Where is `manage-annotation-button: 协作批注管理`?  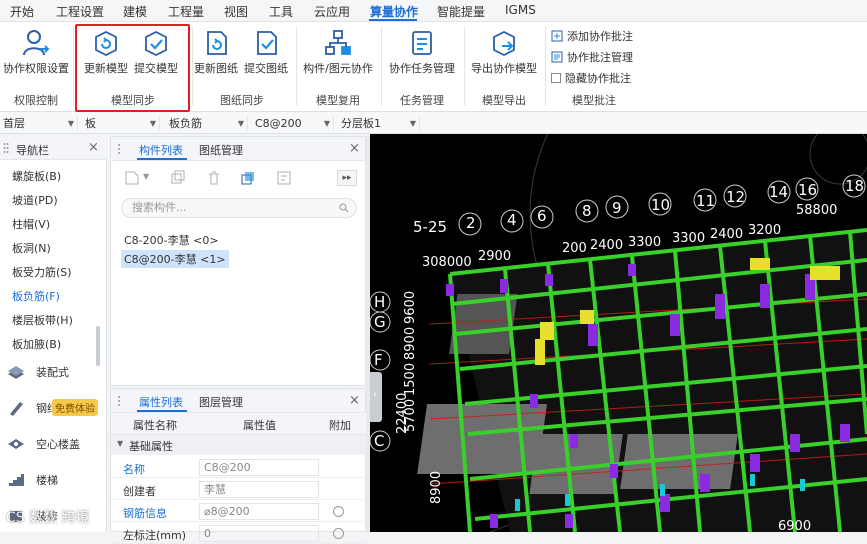
manage-annotation-button: 协作批注管理 is located at coordinates (592, 57).